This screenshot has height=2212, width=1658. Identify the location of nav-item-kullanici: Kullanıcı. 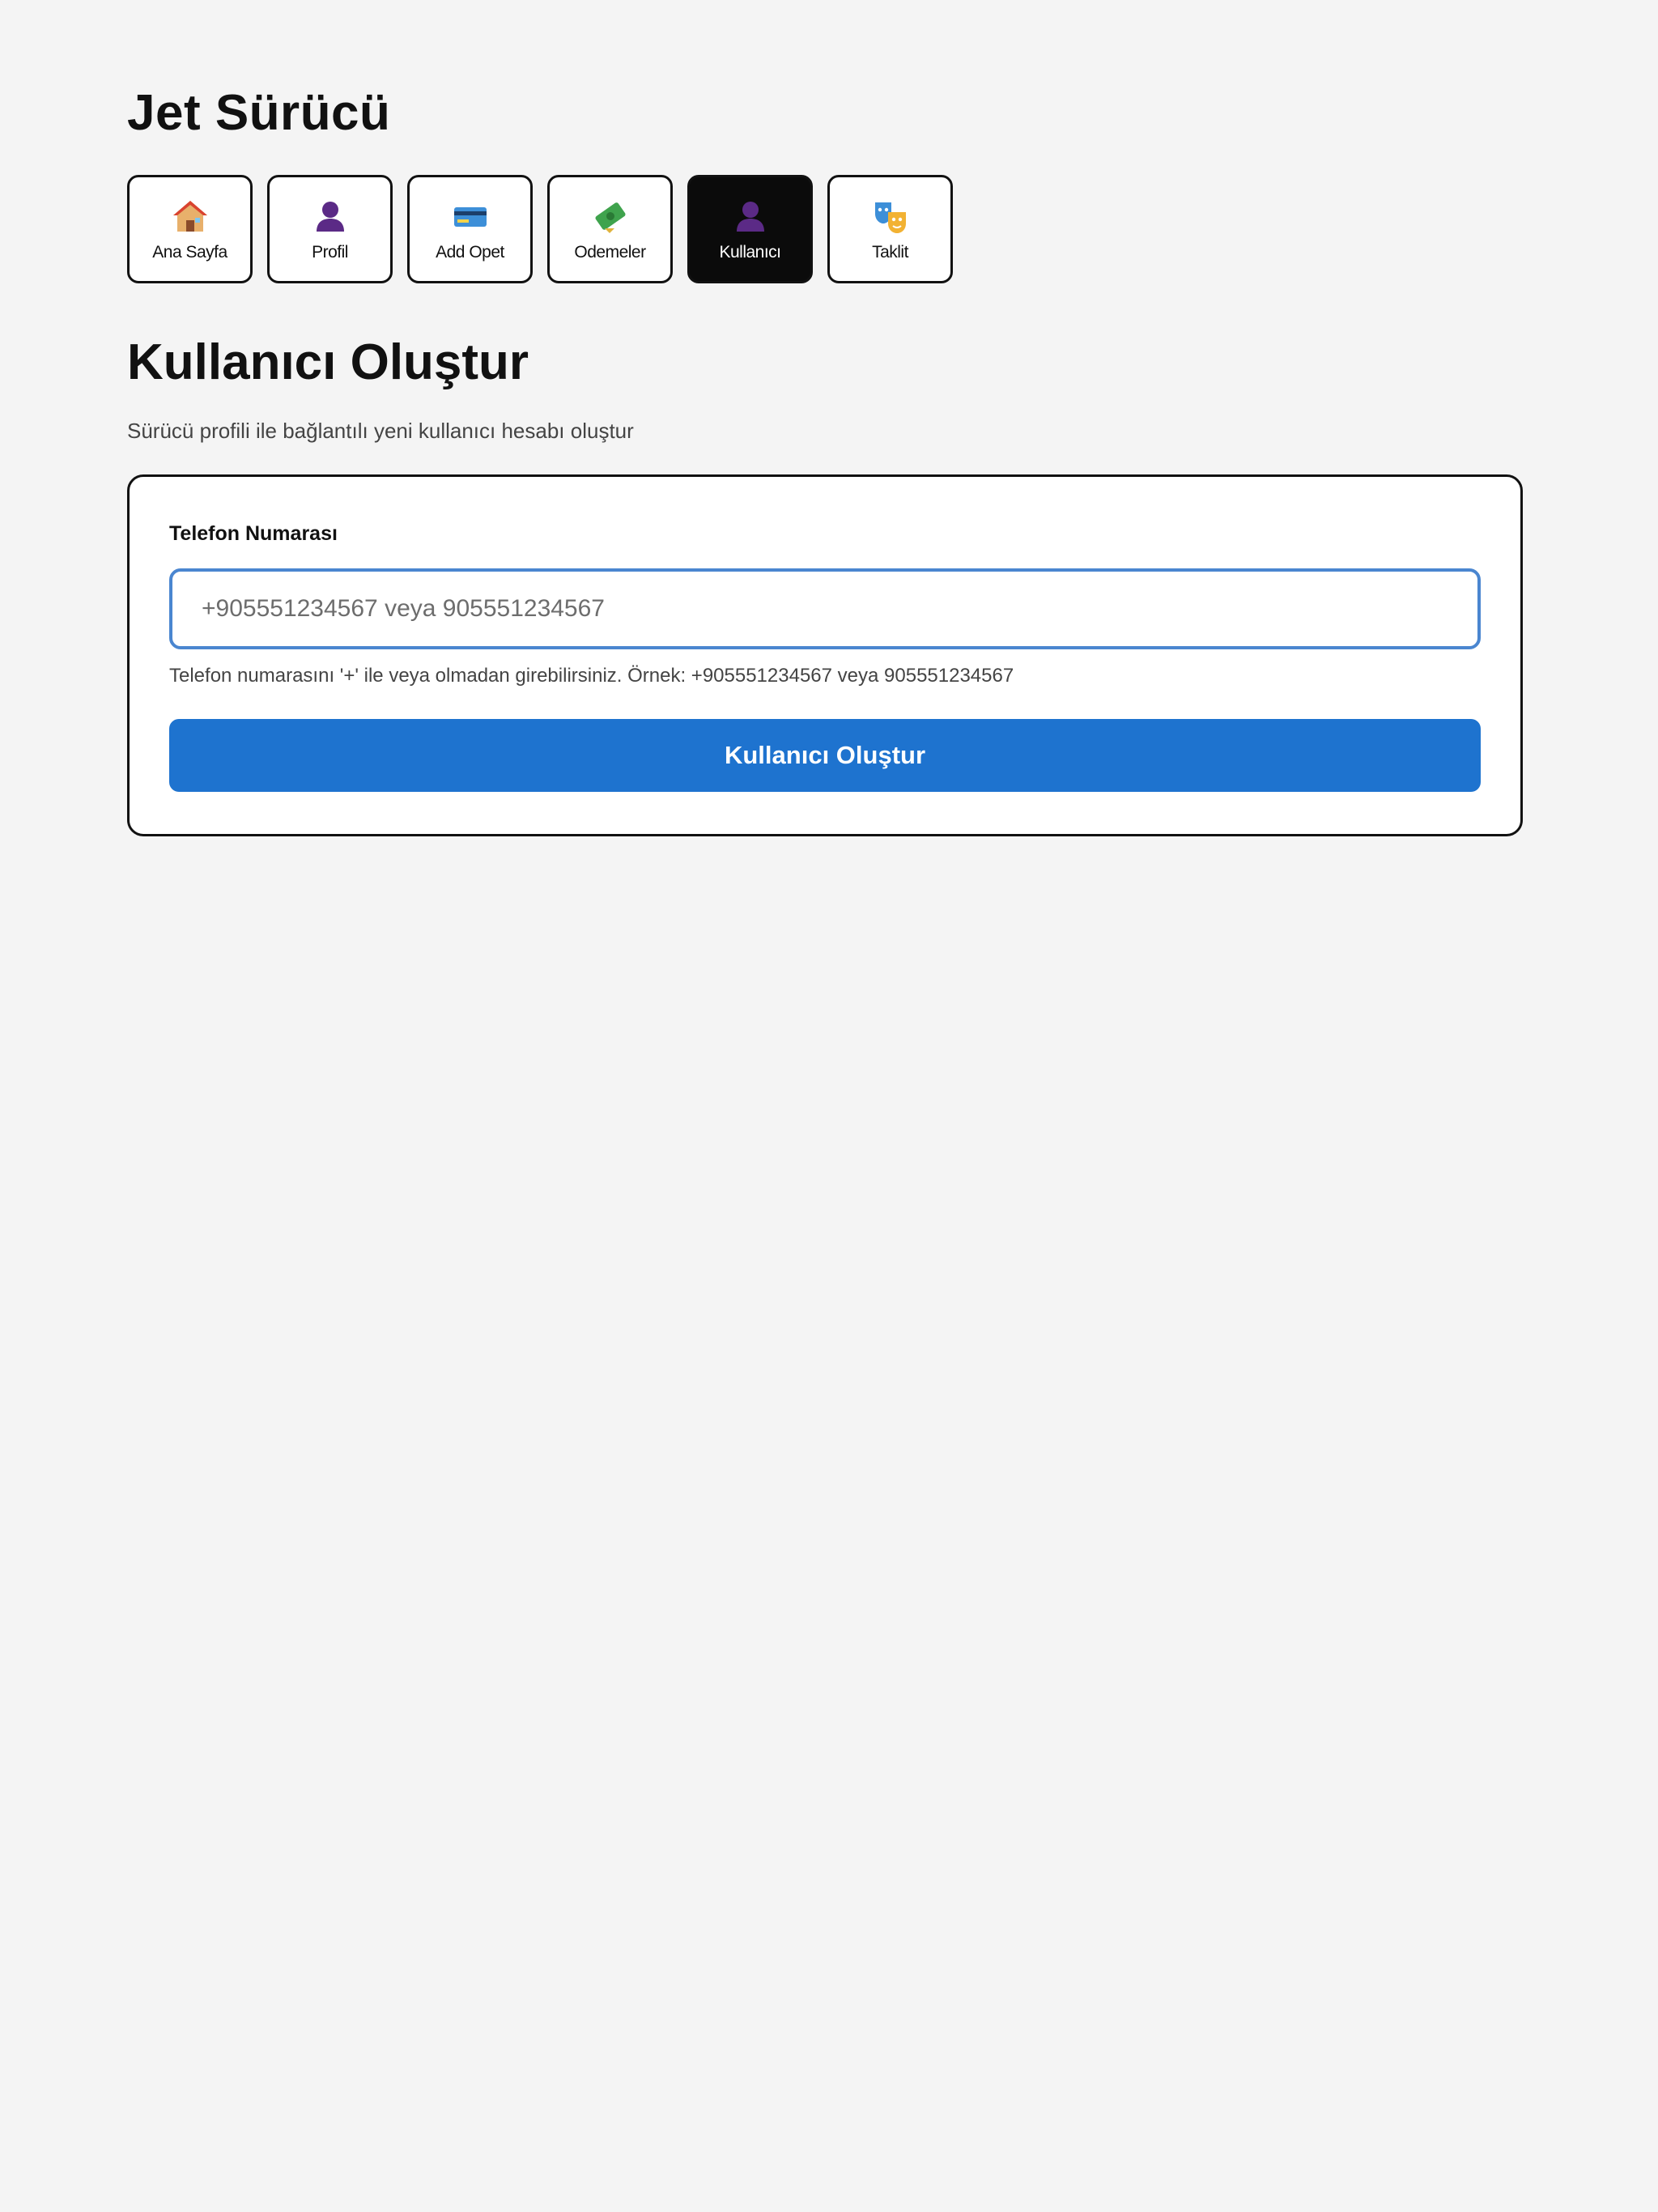
(750, 229).